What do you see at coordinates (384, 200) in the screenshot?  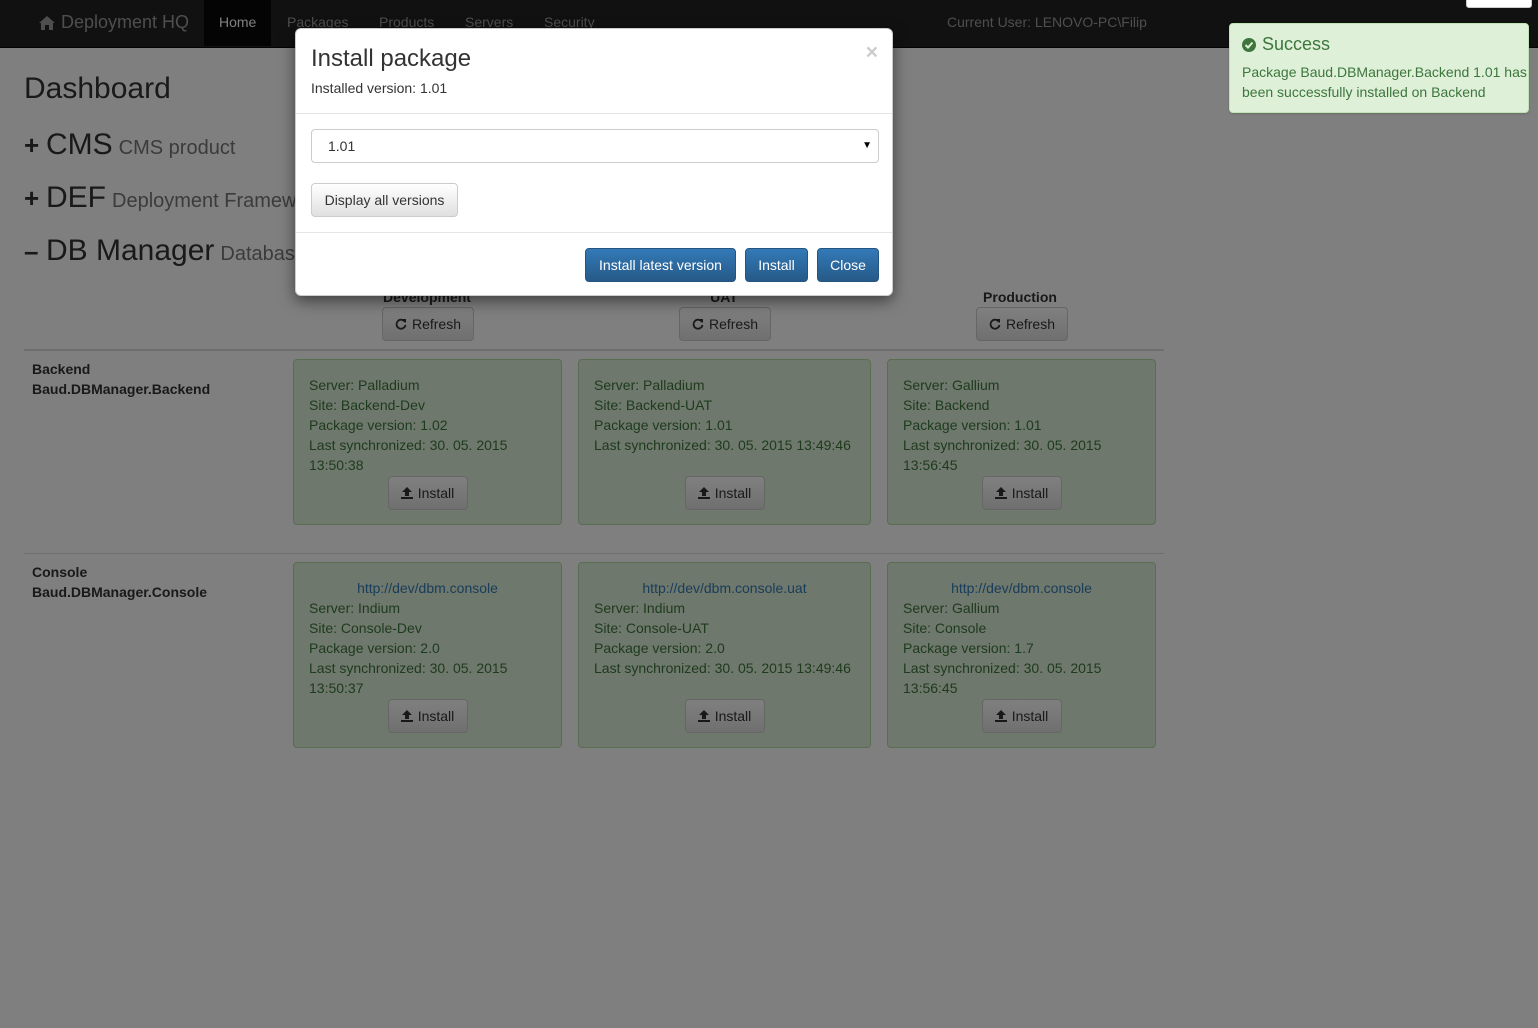 I see `display-all-versions-button: Display all versions` at bounding box center [384, 200].